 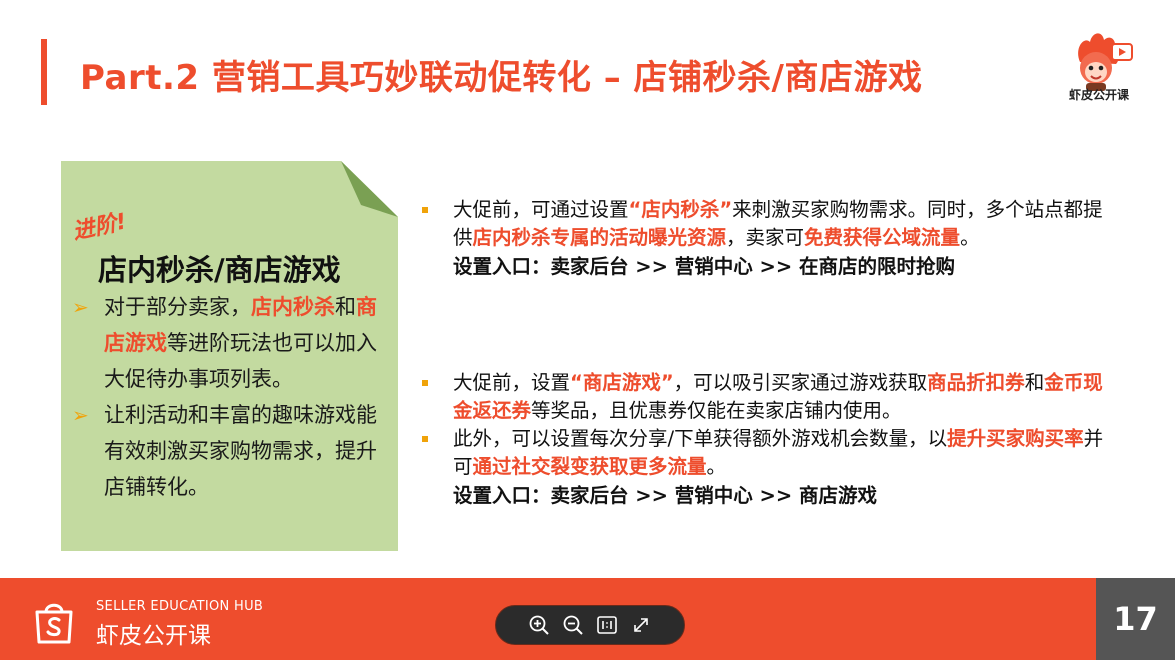 What do you see at coordinates (153, 636) in the screenshot?
I see `footer-brand: 虾皮公开课` at bounding box center [153, 636].